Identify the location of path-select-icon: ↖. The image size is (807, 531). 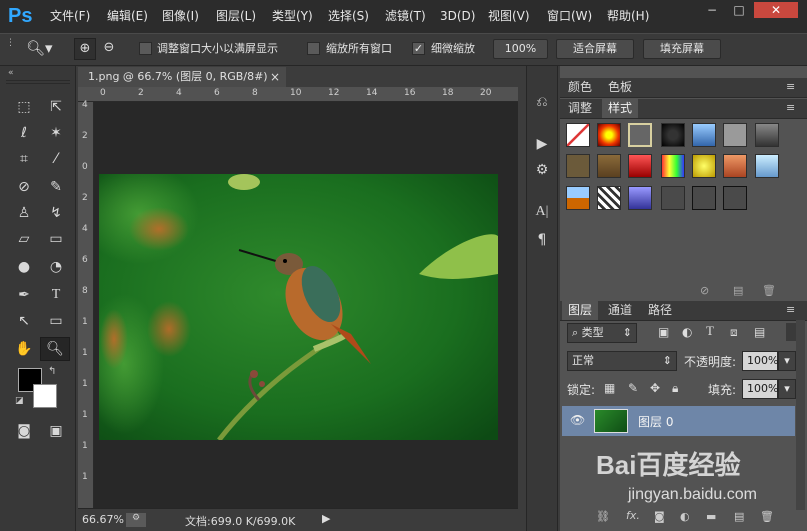
(24, 321).